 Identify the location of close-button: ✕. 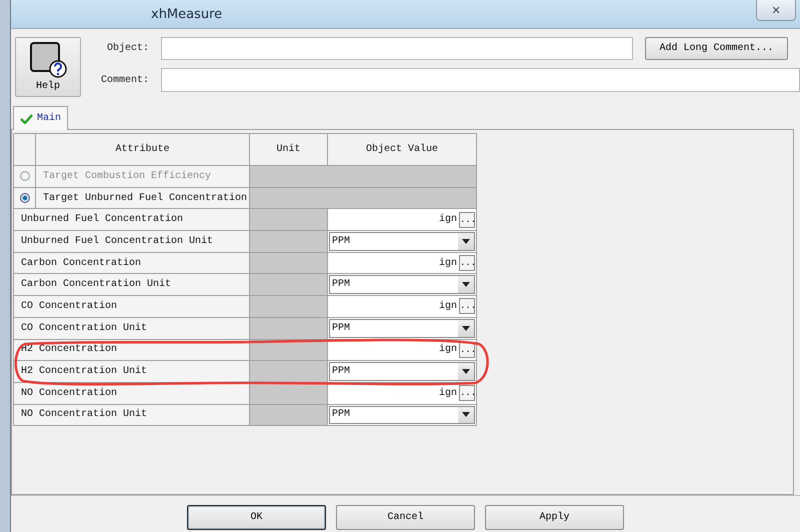
(776, 10).